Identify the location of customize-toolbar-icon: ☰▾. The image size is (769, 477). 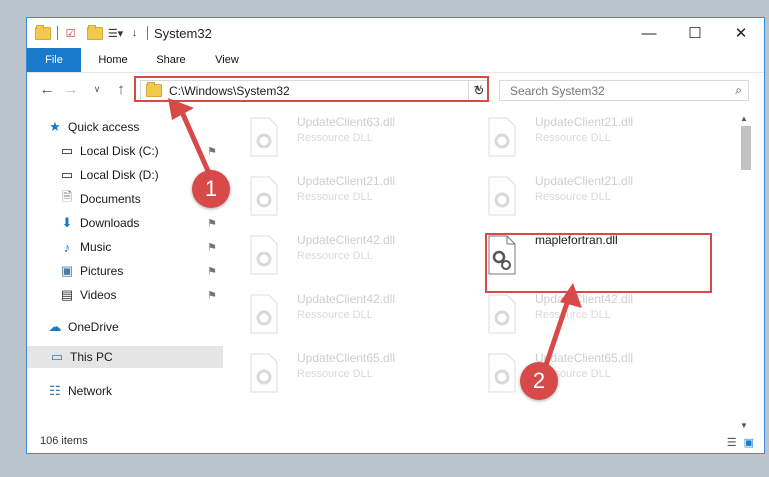
(115, 33).